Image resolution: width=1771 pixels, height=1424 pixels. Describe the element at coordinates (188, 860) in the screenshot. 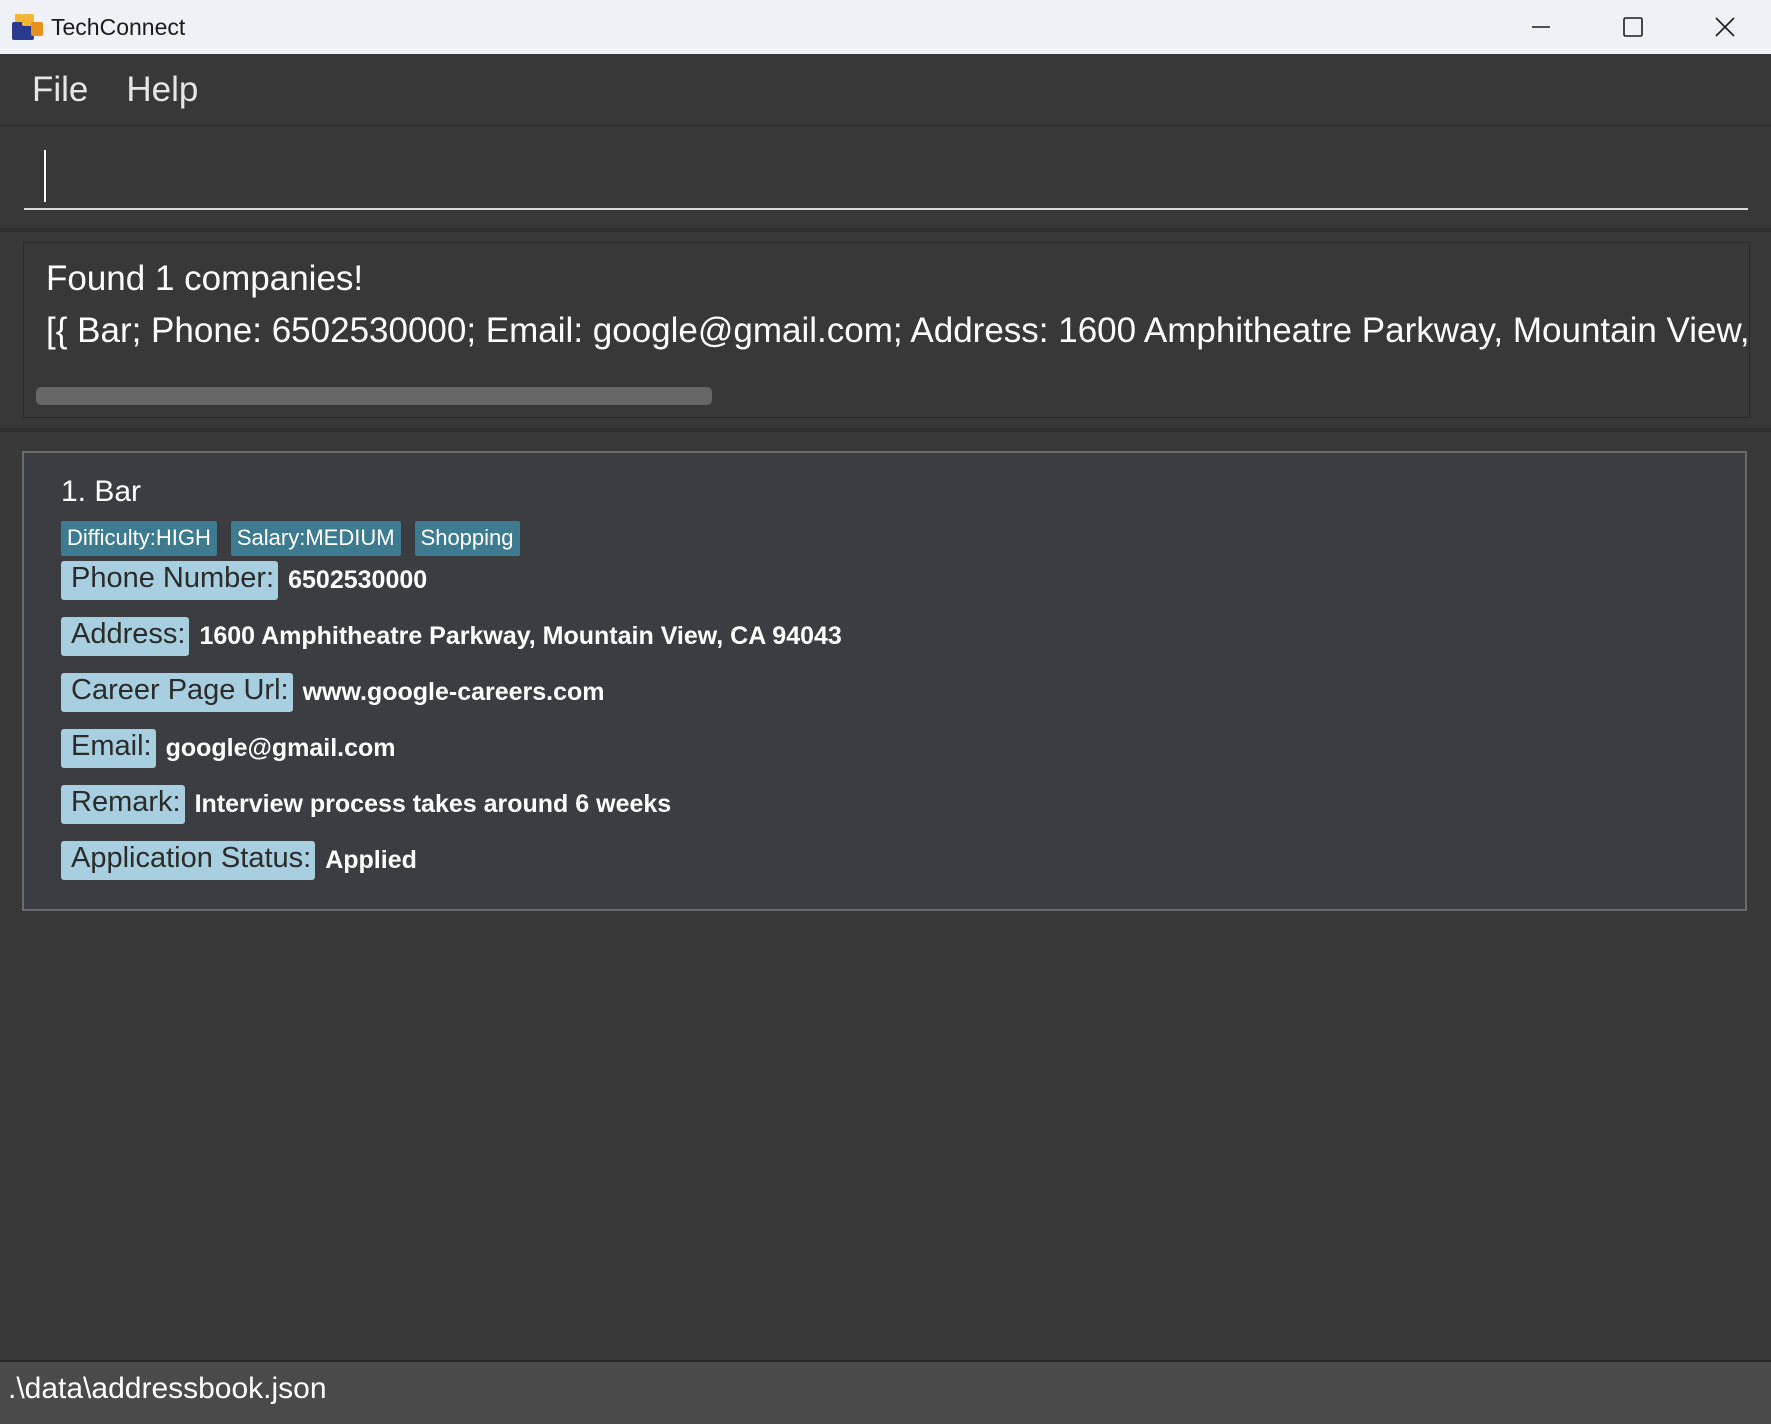

I see `field-label: Application Status:` at that location.